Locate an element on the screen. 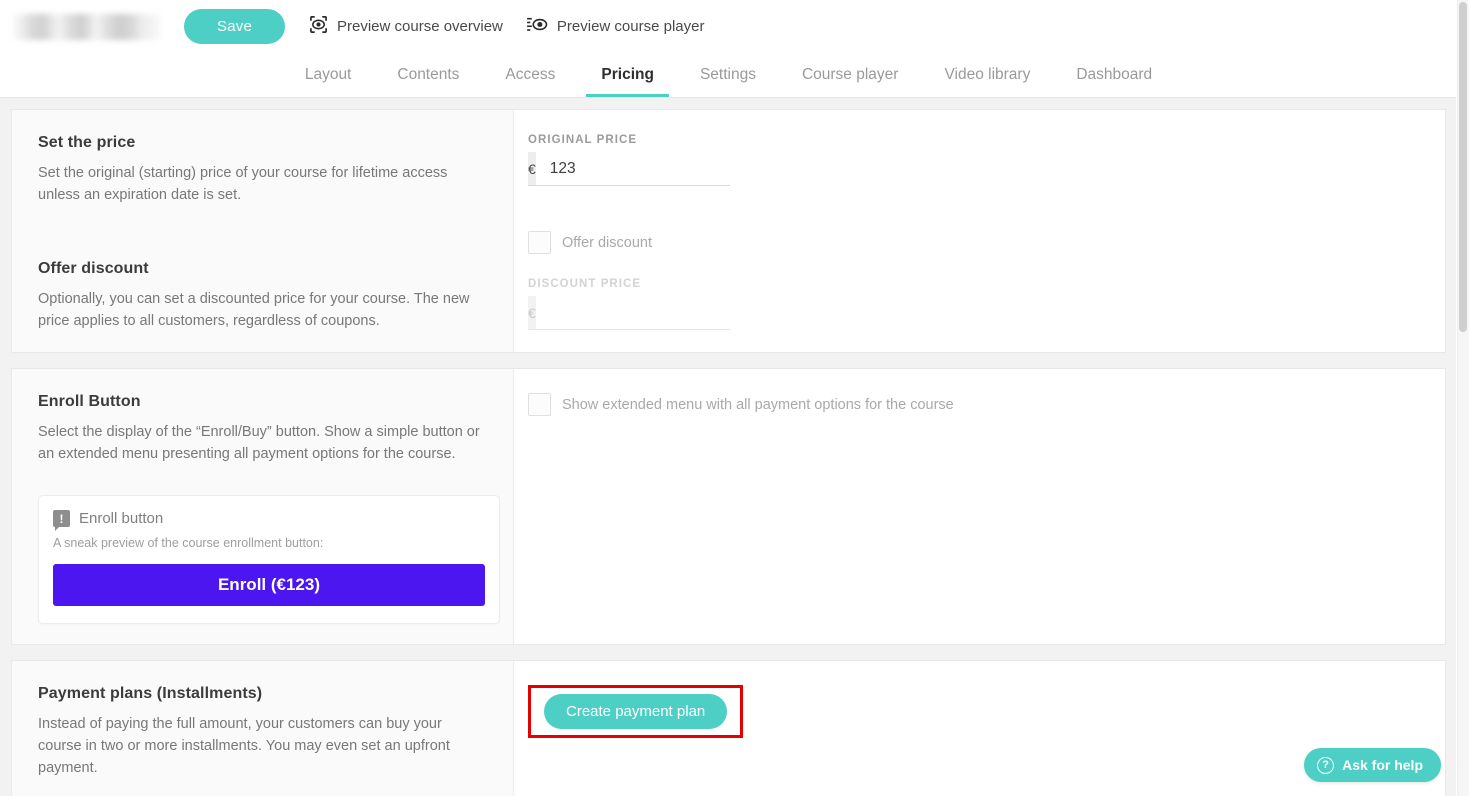 Image resolution: width=1469 pixels, height=796 pixels. enroll-preview-button: Enroll (€123) is located at coordinates (269, 585).